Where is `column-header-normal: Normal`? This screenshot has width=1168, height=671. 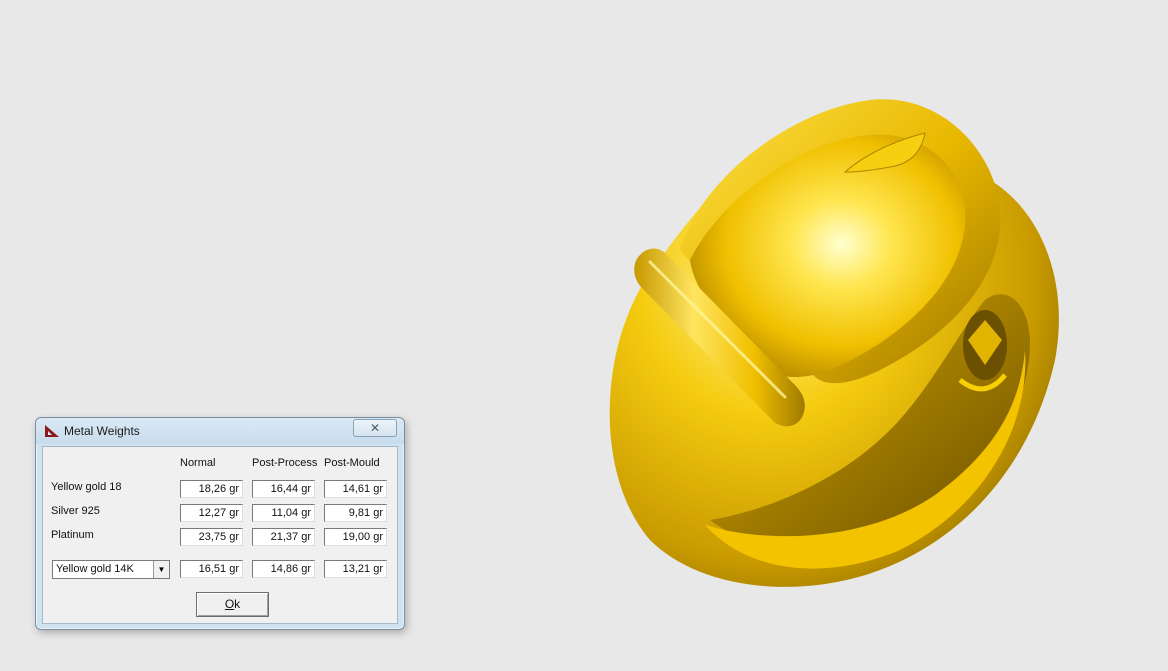 column-header-normal: Normal is located at coordinates (198, 463).